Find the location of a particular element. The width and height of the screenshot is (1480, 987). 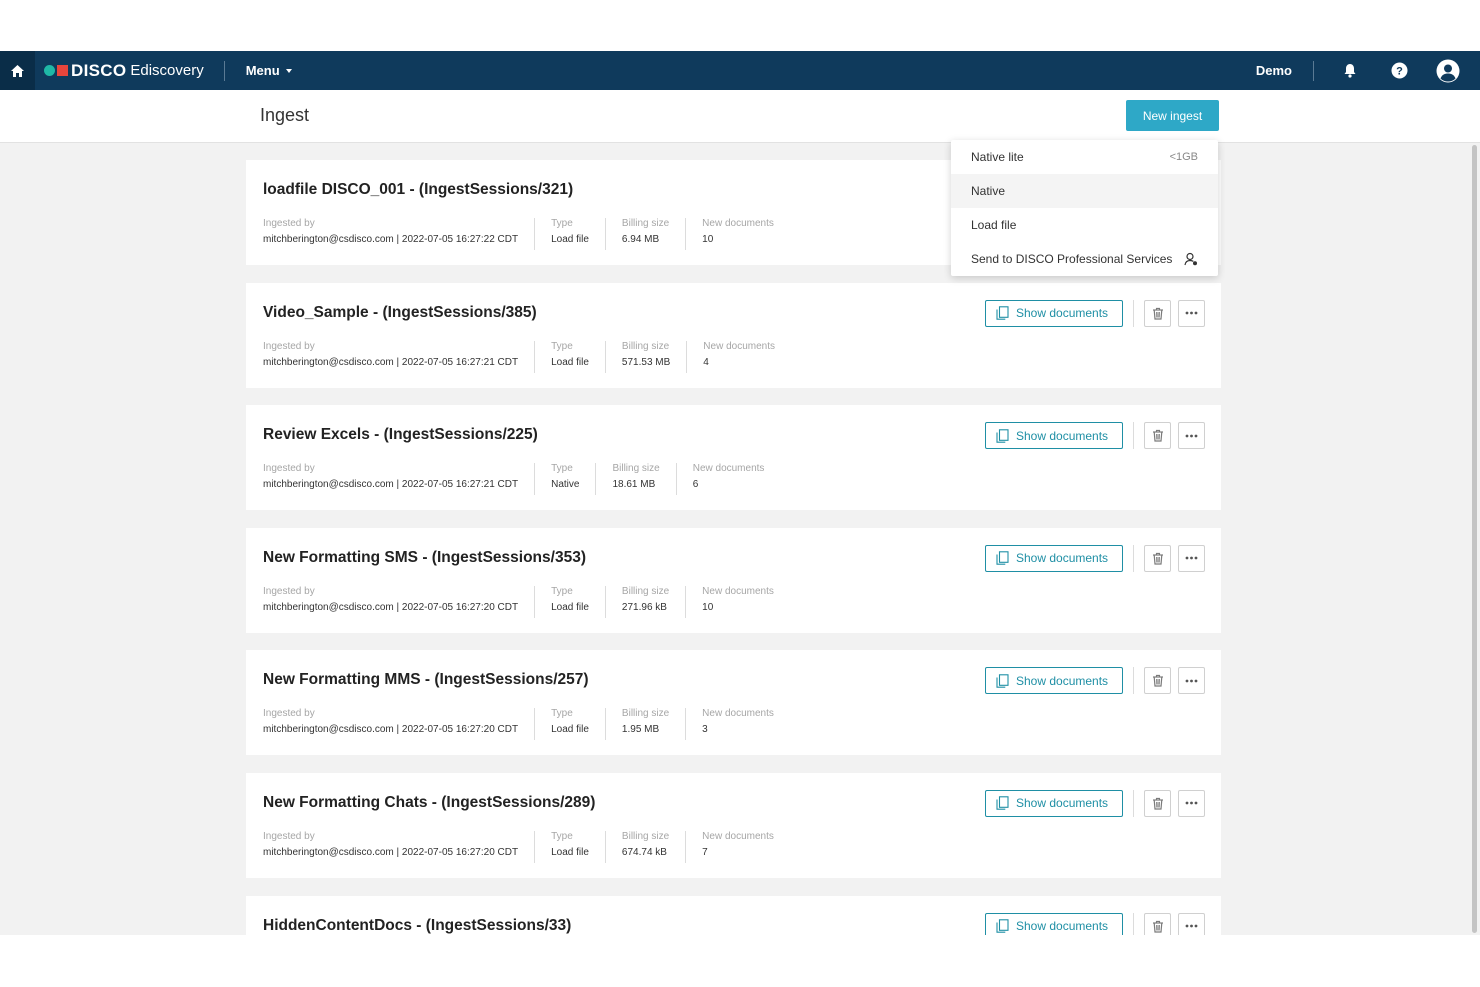

meta-type: Type Load file is located at coordinates (570, 724).